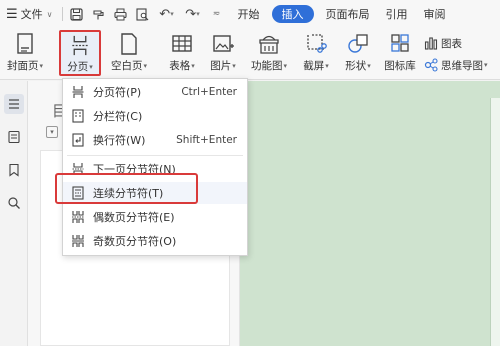  Describe the element at coordinates (356, 66) in the screenshot. I see `shapes-label: 形状` at that location.